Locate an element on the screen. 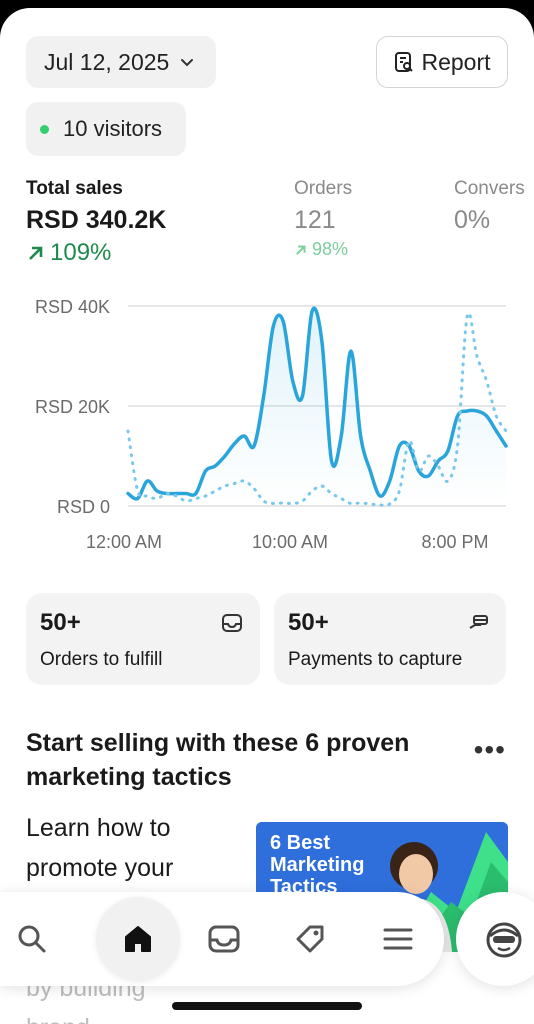 The image size is (534, 1024). body-line: Learn how to is located at coordinates (98, 828).